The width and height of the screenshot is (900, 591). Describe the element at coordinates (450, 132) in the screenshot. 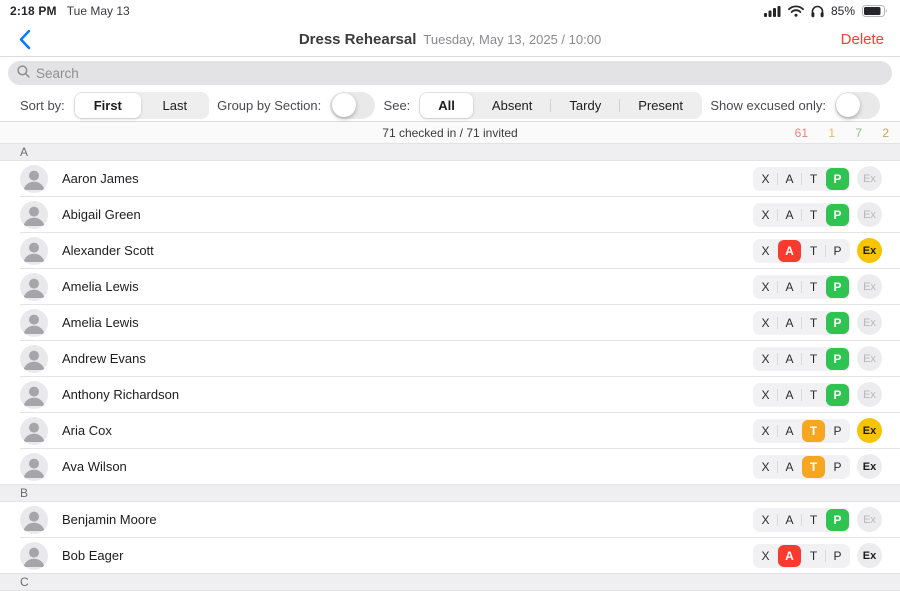

I see `summary-bar: 71 checked in / 71 invited 61 1 7 2` at that location.